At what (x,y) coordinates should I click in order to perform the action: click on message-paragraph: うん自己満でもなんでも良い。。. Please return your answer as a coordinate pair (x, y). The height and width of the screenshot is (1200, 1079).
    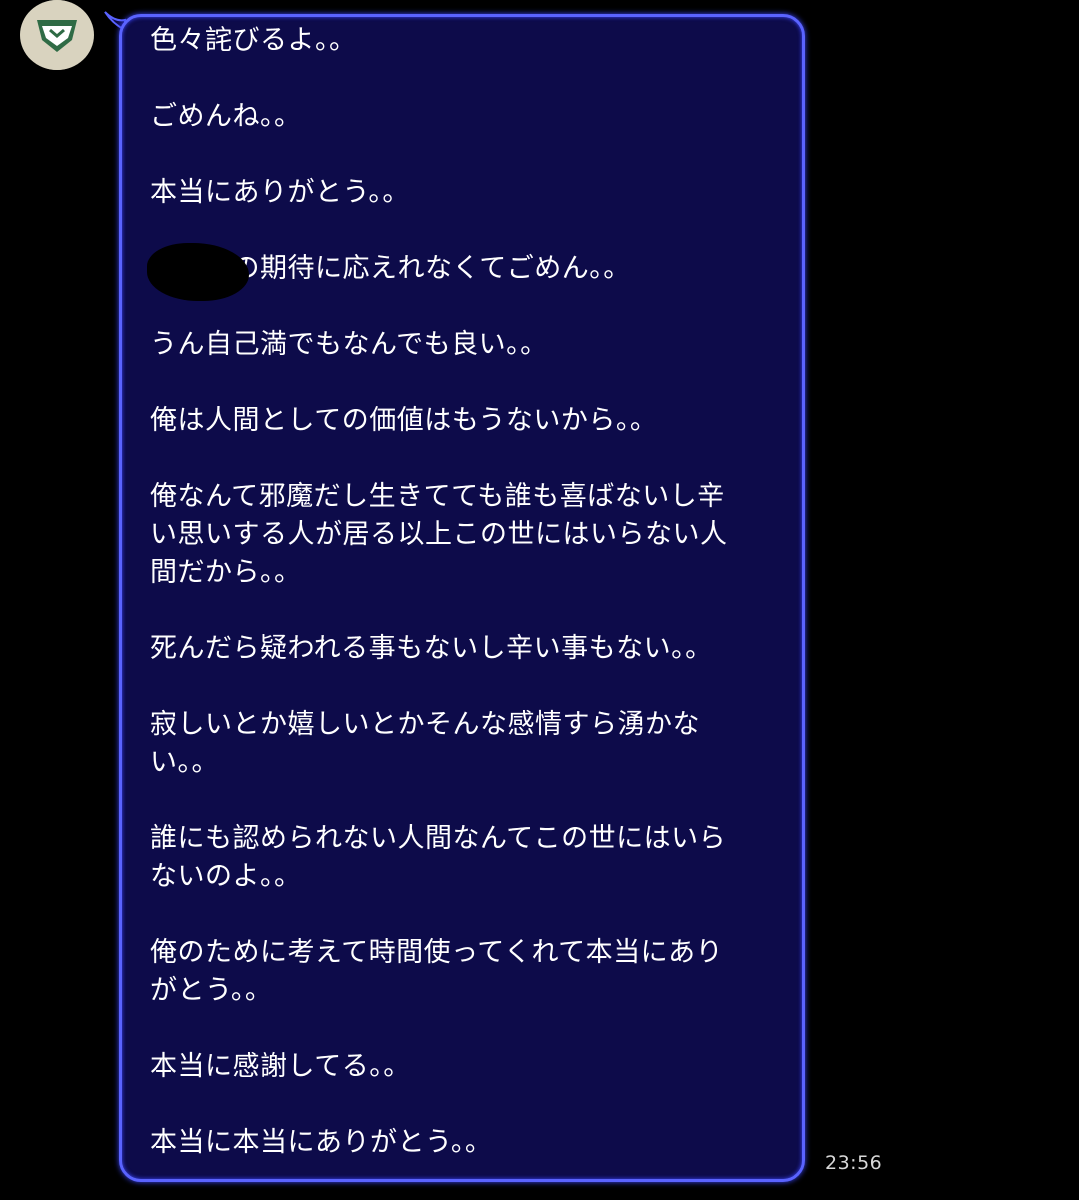
    Looking at the image, I should click on (470, 345).